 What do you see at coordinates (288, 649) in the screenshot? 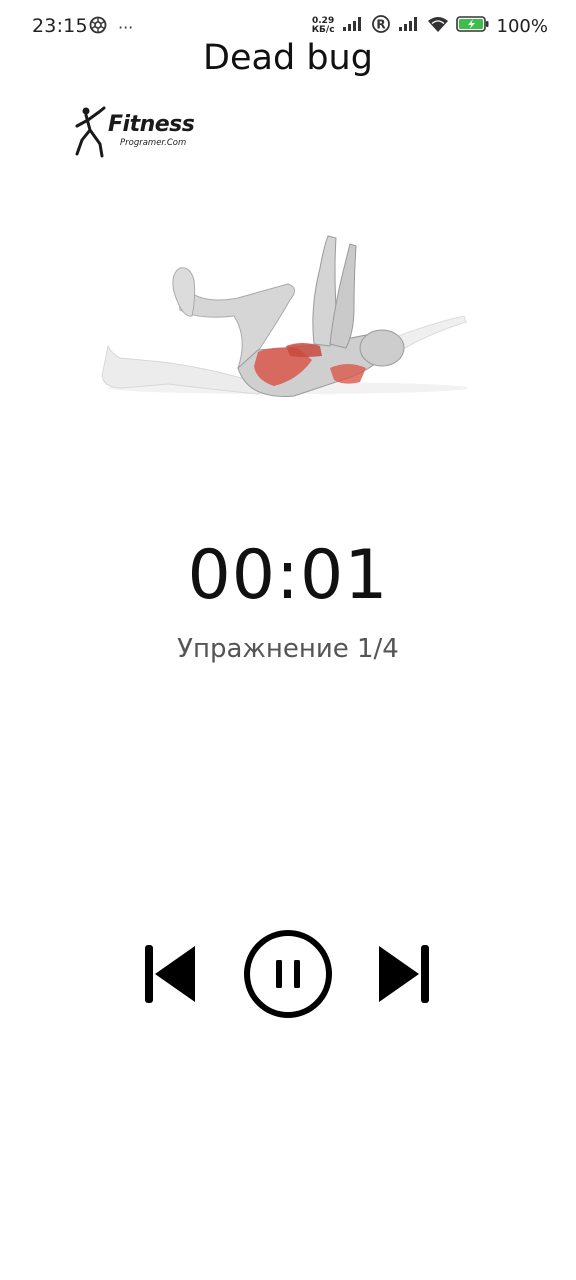
I see `exercise-progress-label: Упражнение 1/4` at bounding box center [288, 649].